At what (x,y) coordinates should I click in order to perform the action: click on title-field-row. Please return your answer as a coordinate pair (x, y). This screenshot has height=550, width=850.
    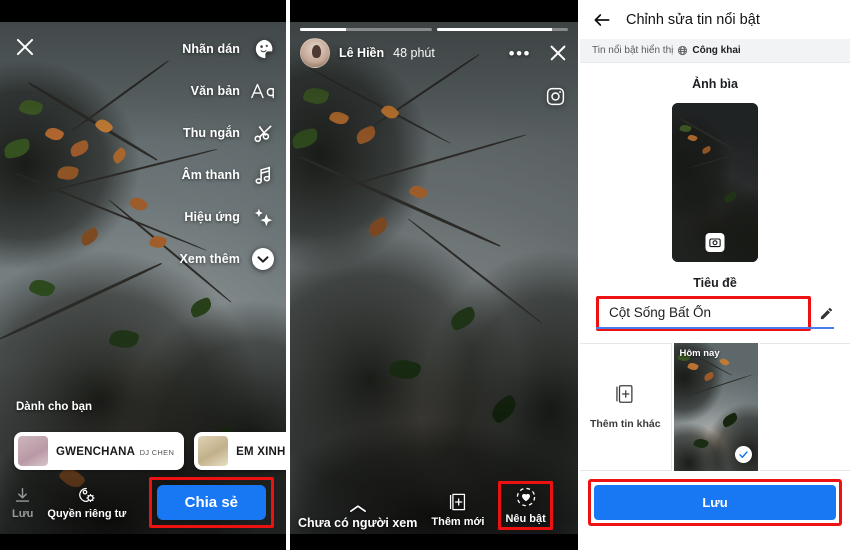
    Looking at the image, I should click on (715, 313).